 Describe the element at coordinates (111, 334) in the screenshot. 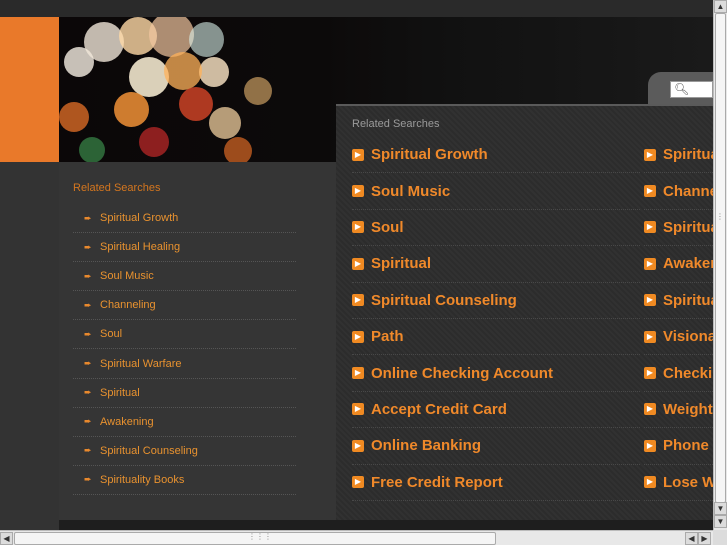

I see `sidebar-link: Soul` at that location.